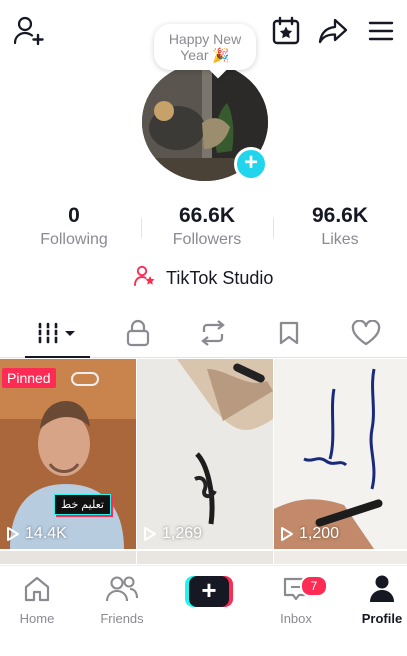 The image size is (407, 656). What do you see at coordinates (286, 31) in the screenshot?
I see `calendar-star-icon` at bounding box center [286, 31].